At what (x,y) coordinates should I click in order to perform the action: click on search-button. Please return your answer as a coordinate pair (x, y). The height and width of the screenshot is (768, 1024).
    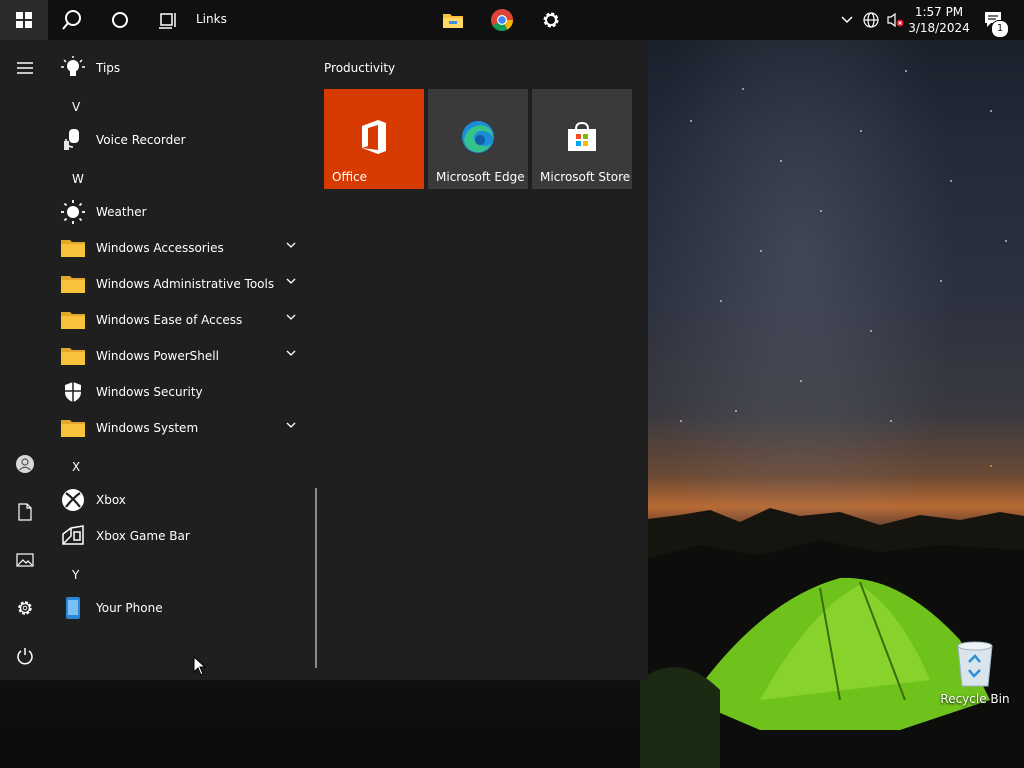
    Looking at the image, I should click on (72, 20).